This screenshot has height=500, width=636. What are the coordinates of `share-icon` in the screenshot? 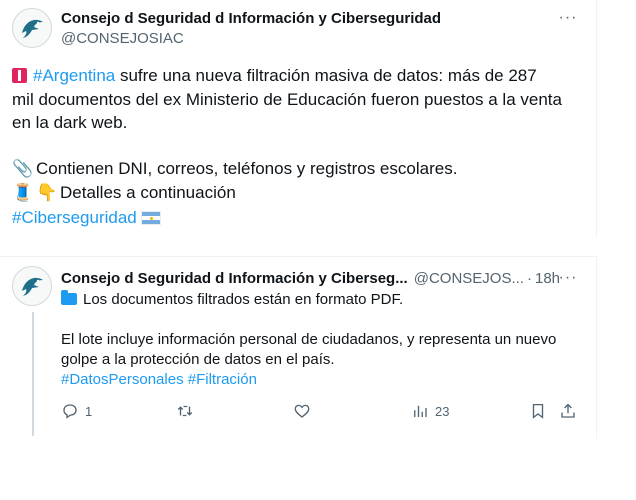 It's located at (568, 410).